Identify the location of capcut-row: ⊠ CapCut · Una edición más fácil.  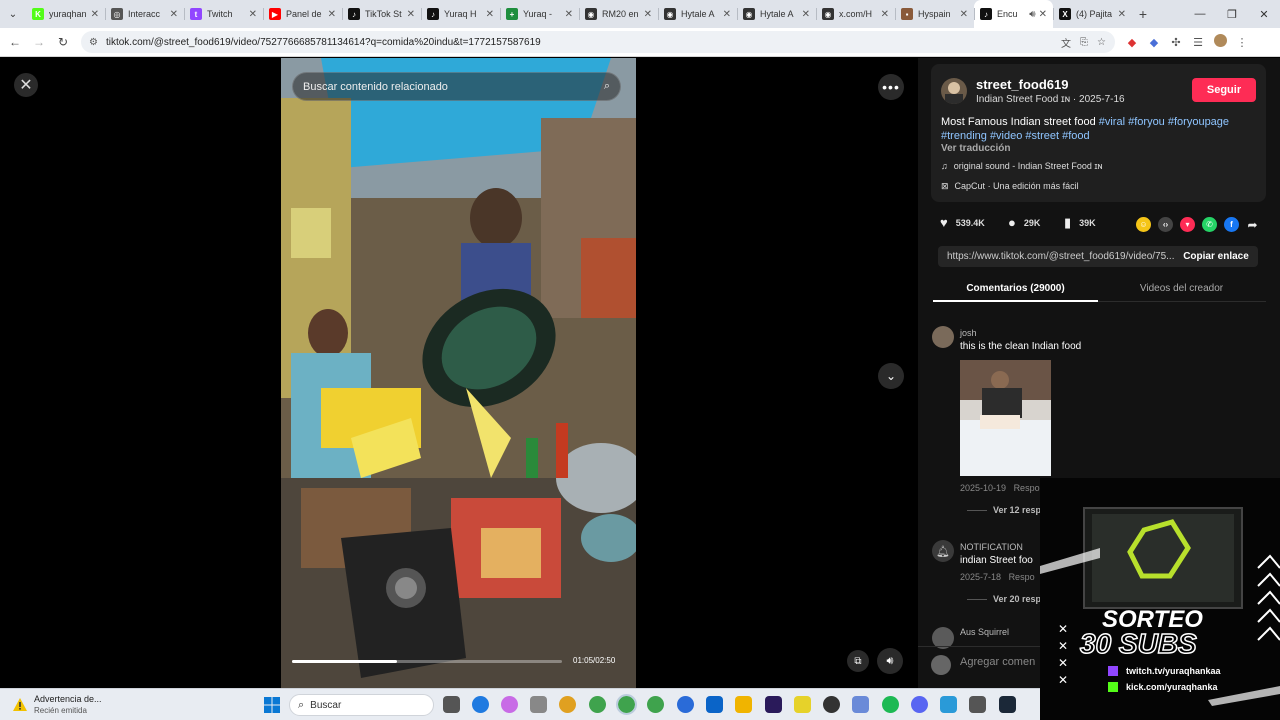
(1010, 186).